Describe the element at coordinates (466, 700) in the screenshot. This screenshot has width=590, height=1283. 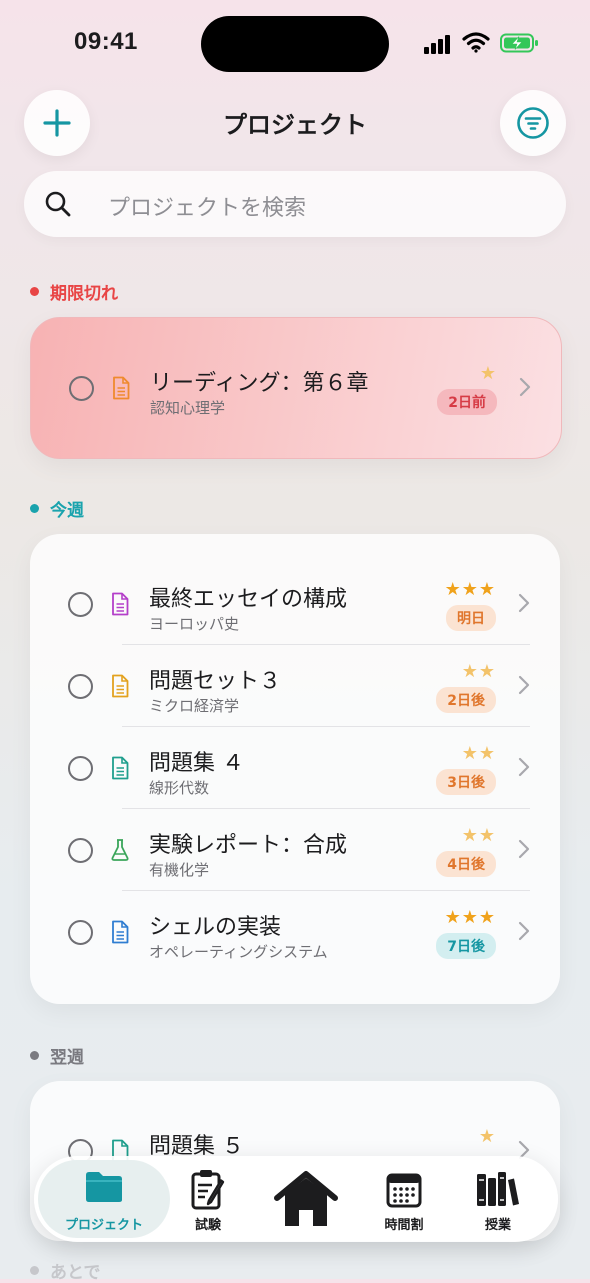
I see `due-badge: 2日後` at that location.